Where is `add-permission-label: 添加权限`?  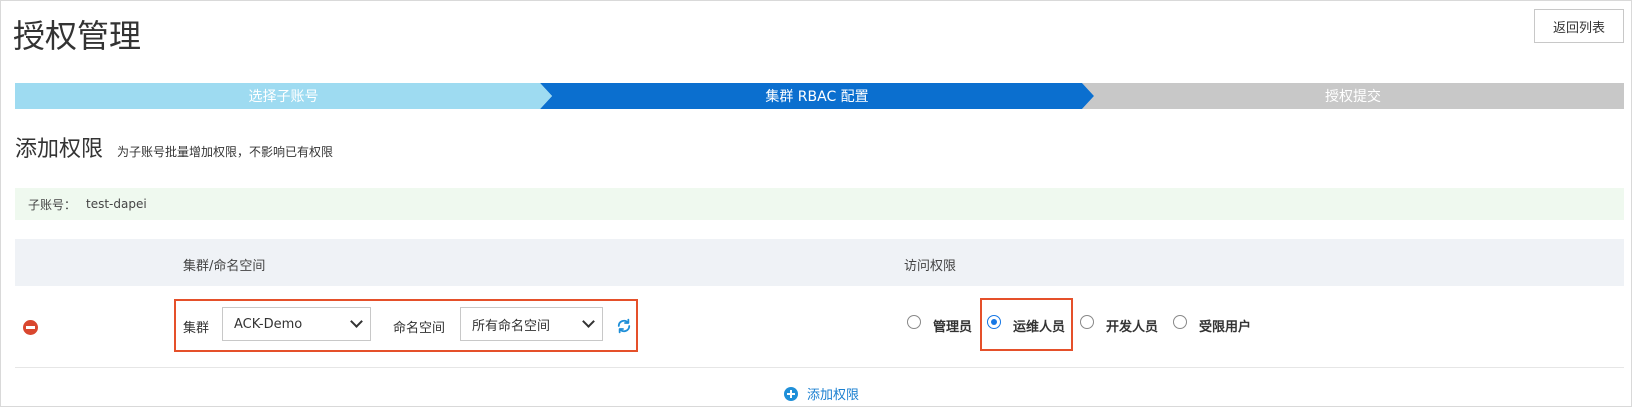 add-permission-label: 添加权限 is located at coordinates (833, 395).